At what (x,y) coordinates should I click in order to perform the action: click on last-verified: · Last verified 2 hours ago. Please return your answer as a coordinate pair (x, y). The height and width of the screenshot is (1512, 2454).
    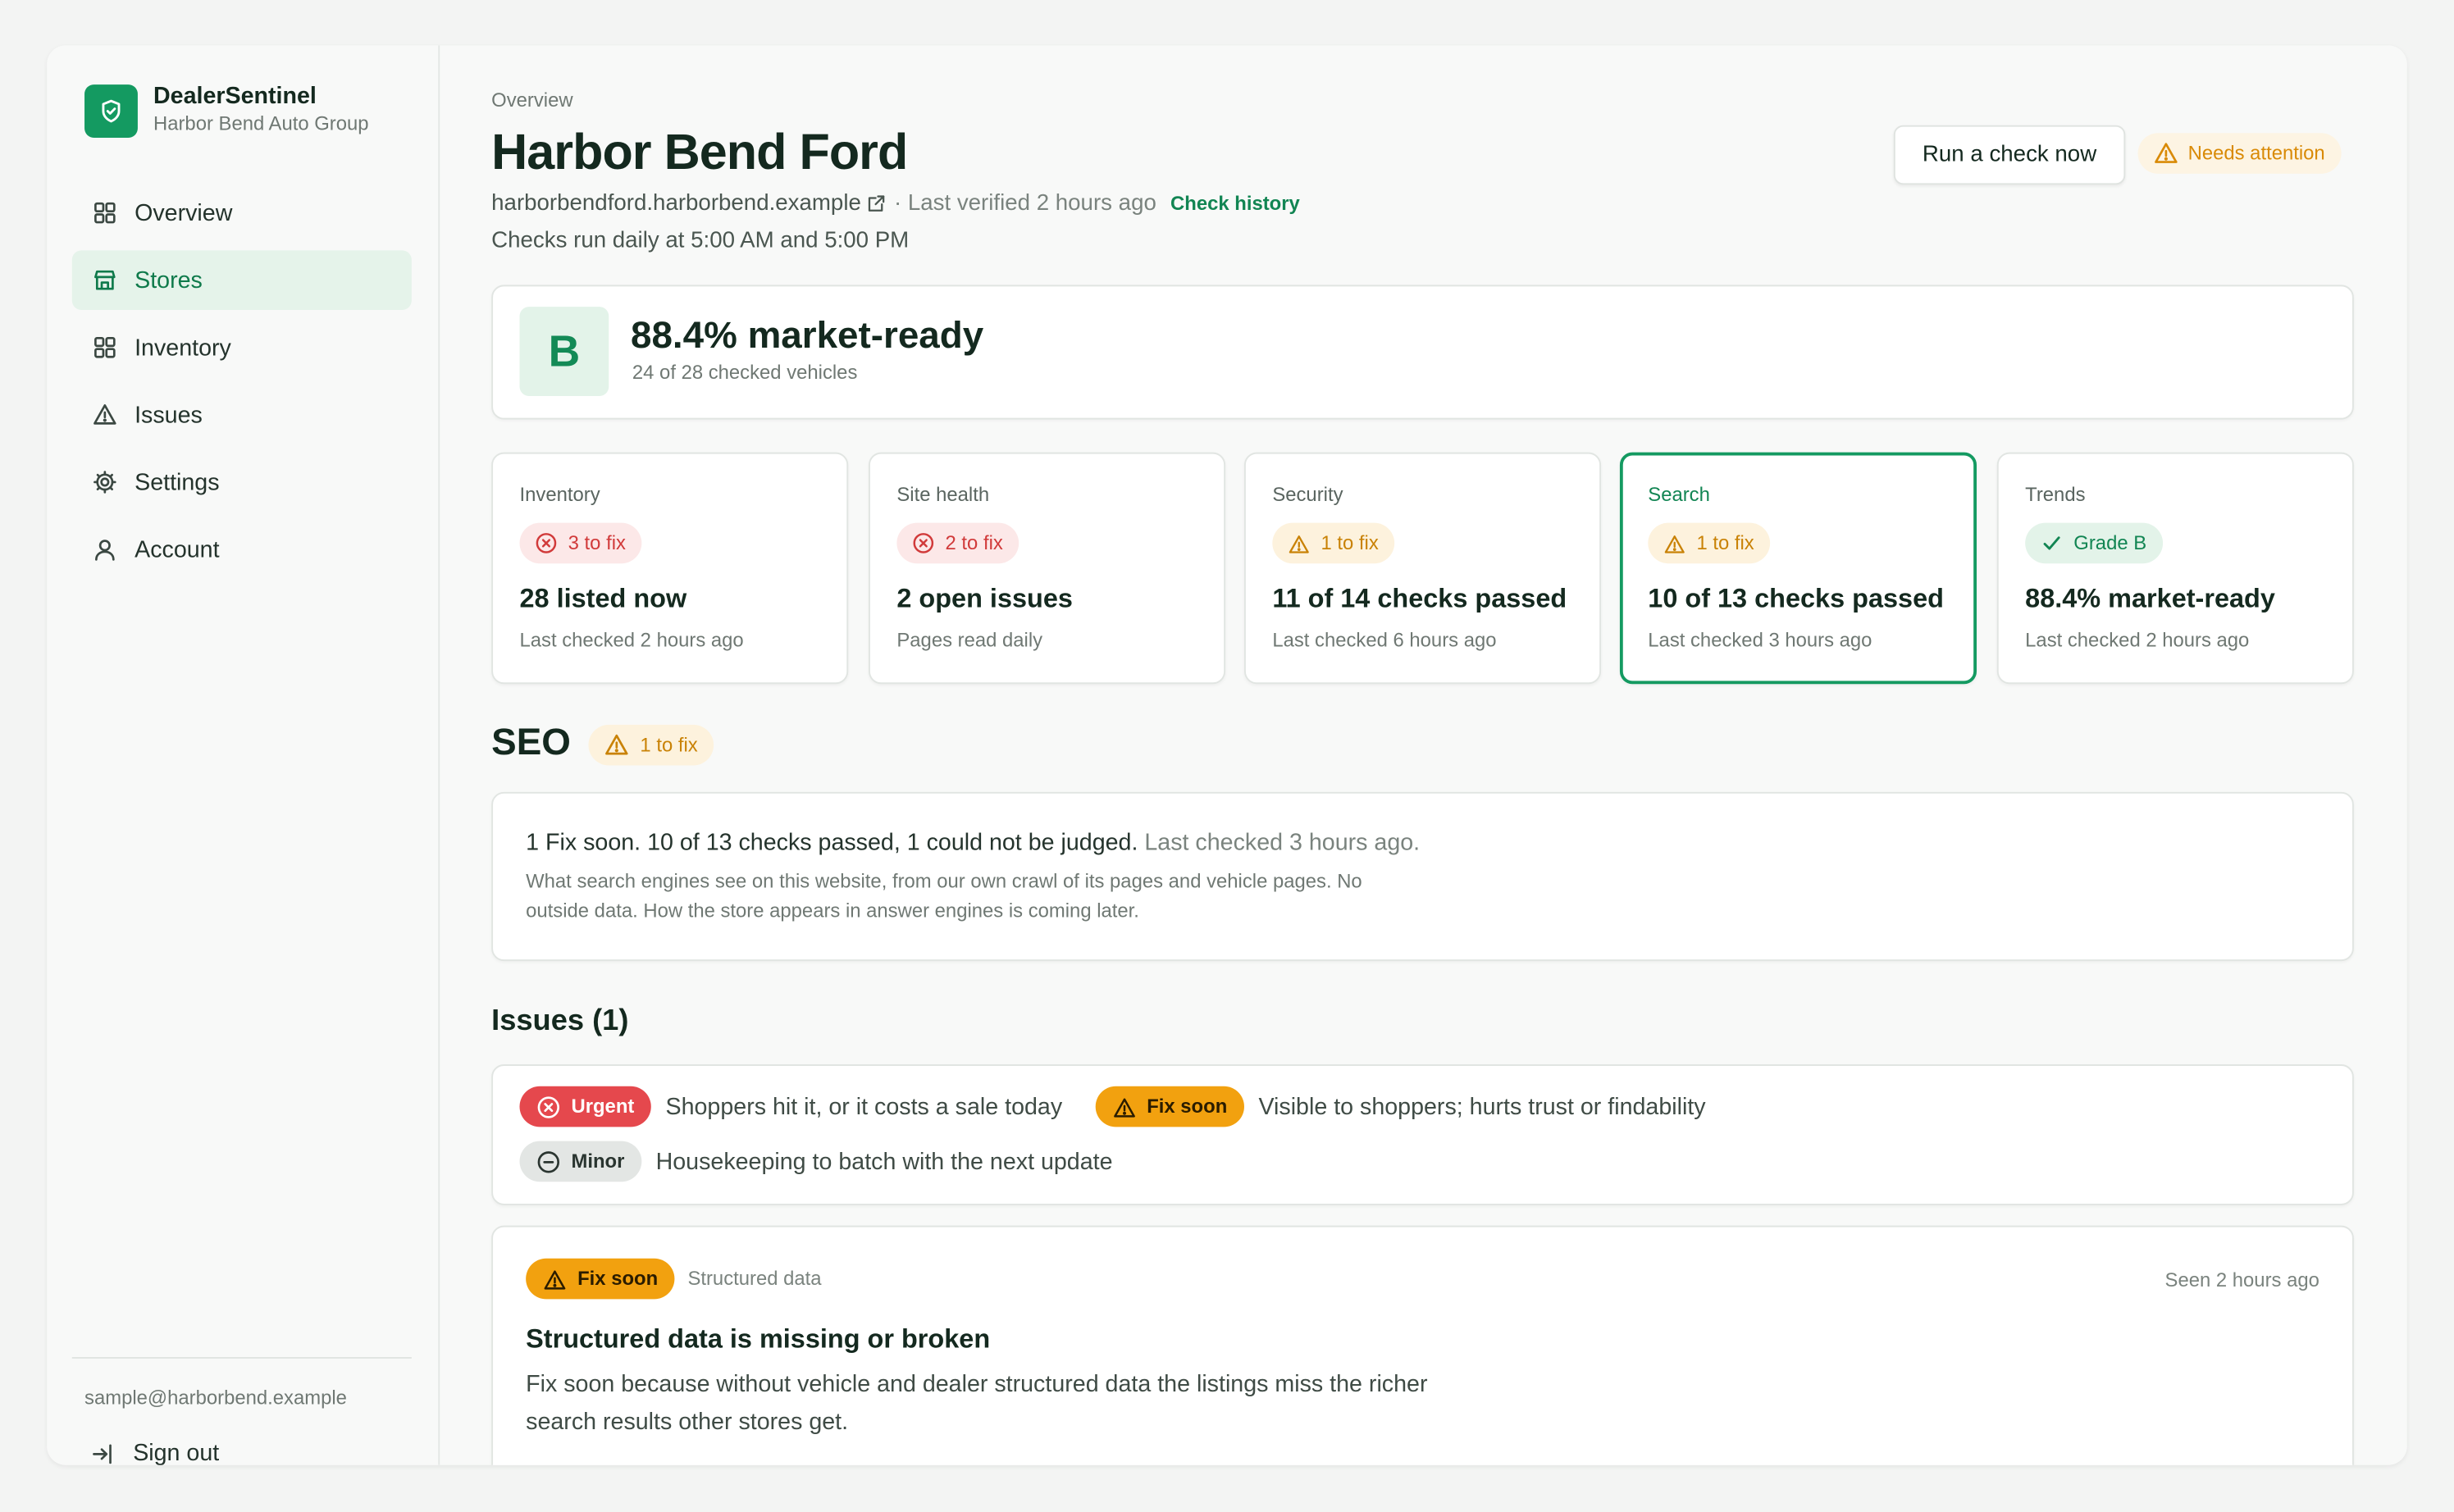
    Looking at the image, I should click on (1025, 203).